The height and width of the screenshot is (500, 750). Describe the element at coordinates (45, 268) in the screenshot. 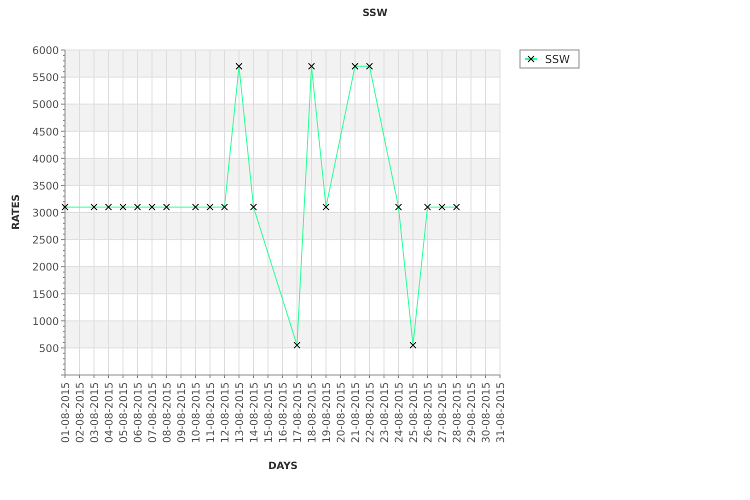

I see `y-tick-label: 2000` at that location.